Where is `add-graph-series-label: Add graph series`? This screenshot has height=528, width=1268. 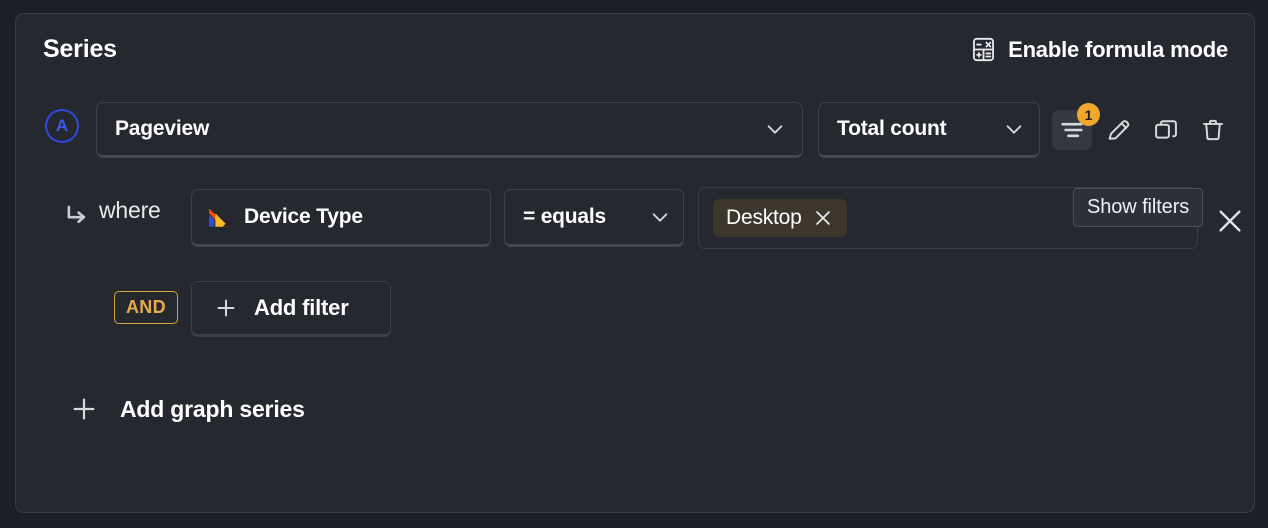
add-graph-series-label: Add graph series is located at coordinates (212, 408).